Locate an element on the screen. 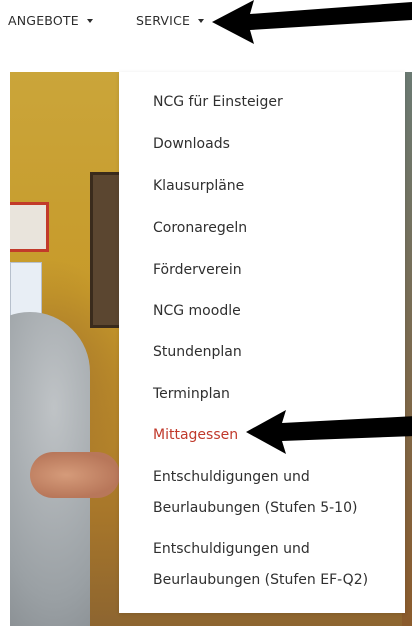  handshake is located at coordinates (75, 475).